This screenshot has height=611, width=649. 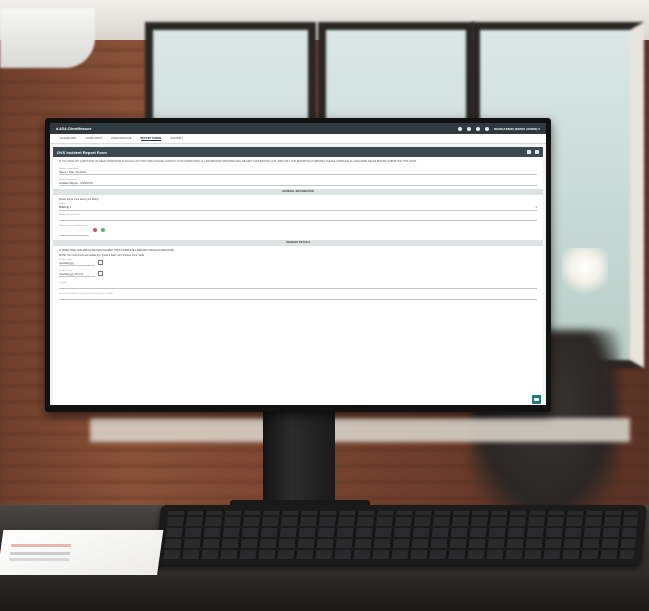 I want to click on additional-info-field: Additional Information, so click(x=298, y=217).